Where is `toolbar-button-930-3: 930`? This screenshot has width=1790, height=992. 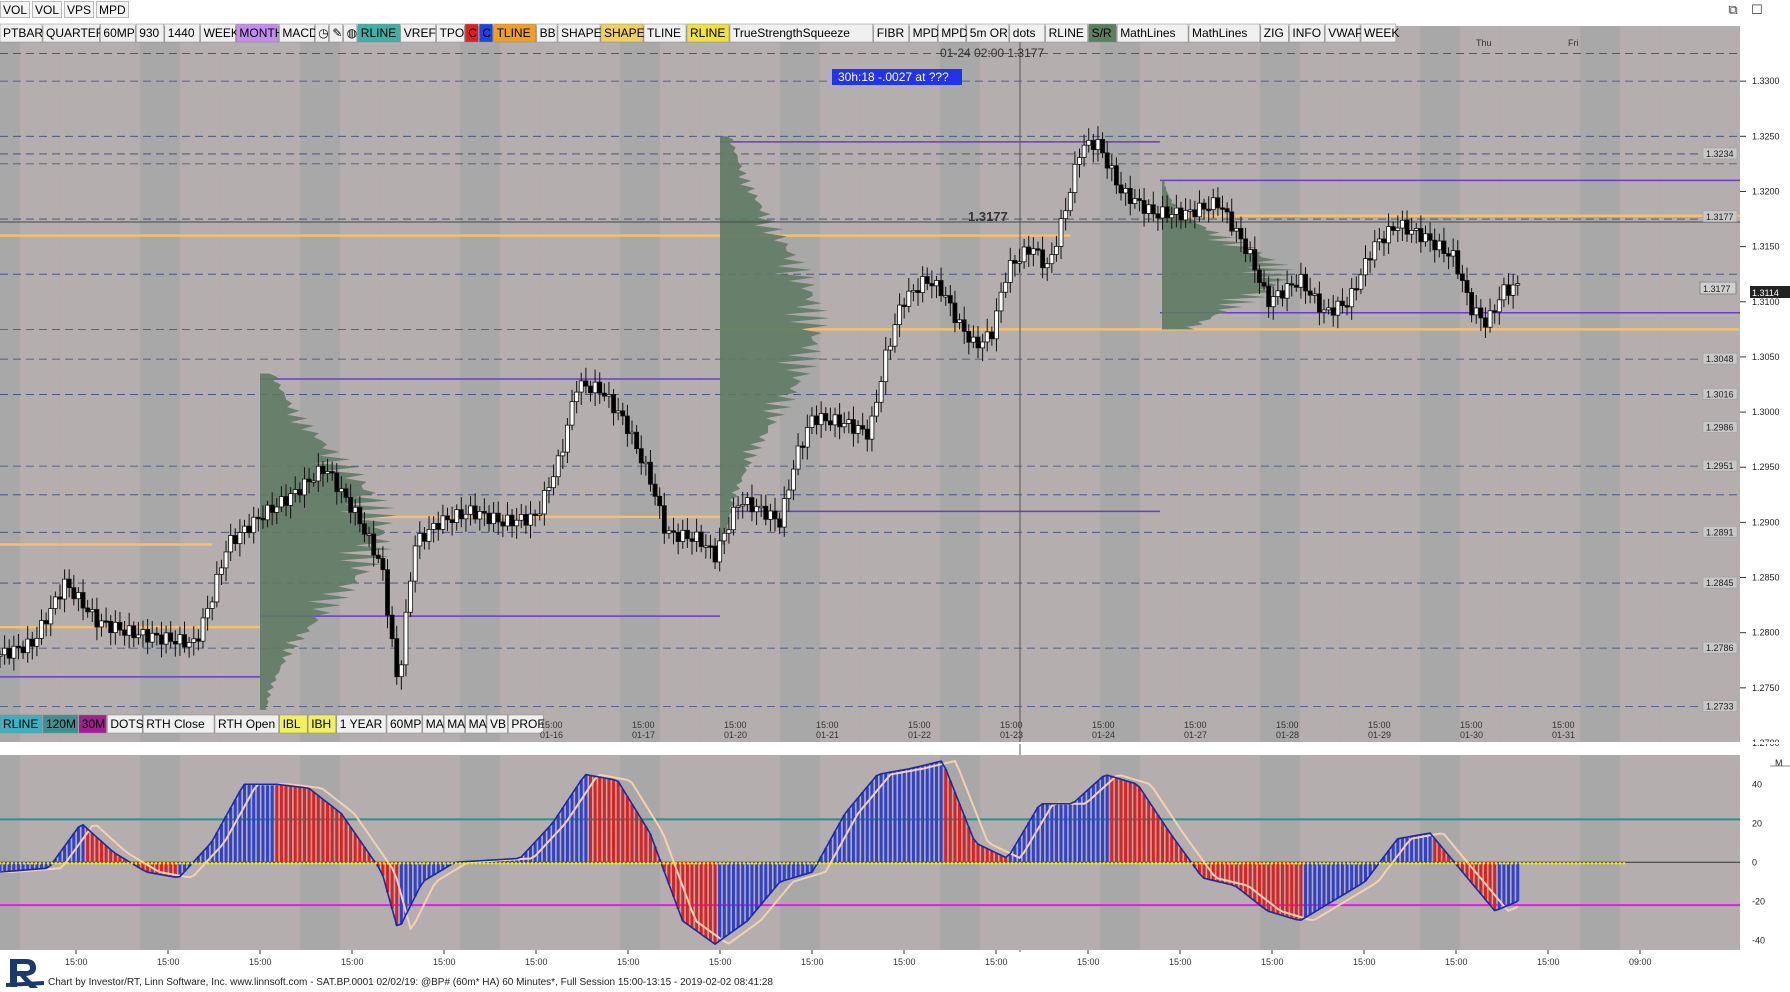 toolbar-button-930-3: 930 is located at coordinates (150, 33).